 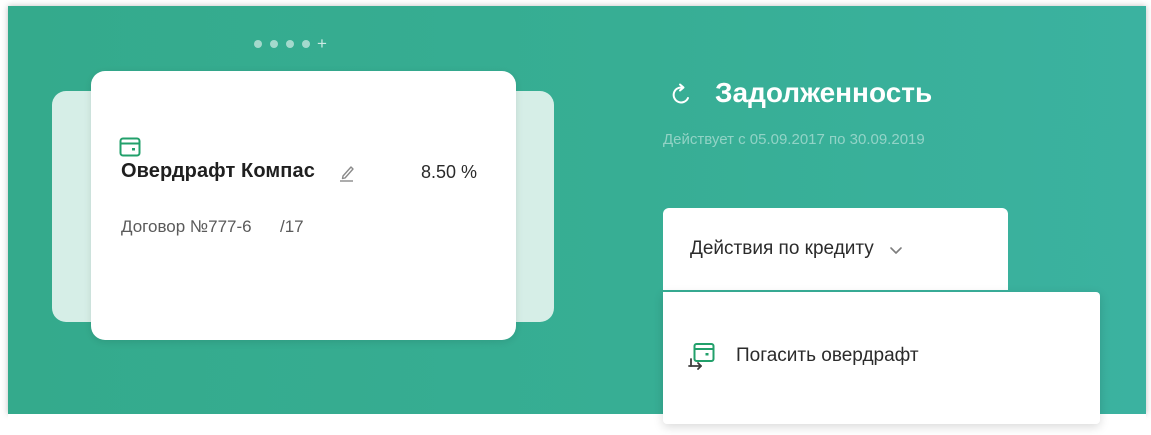 I want to click on credit-actions-menu: Погасить овердрафт, so click(x=881, y=358).